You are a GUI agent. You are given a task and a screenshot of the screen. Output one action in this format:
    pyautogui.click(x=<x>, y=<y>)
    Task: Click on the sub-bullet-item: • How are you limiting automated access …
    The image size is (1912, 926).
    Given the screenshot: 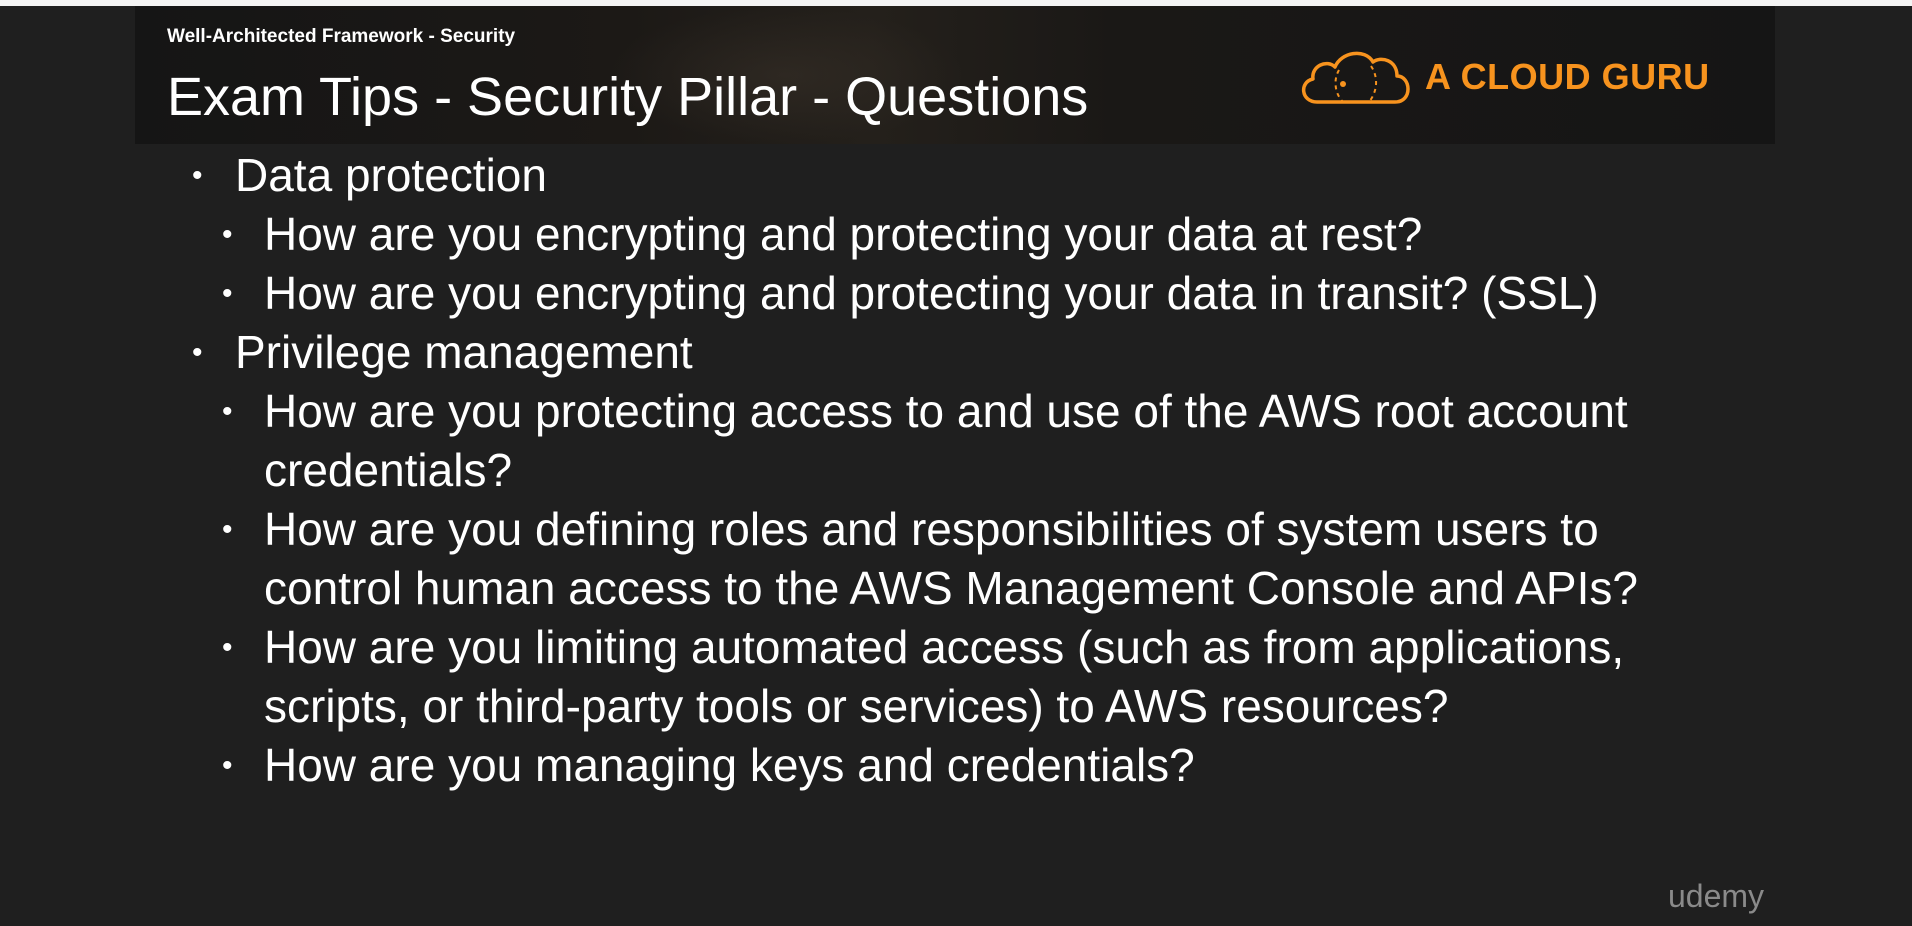 What is the action you would take?
    pyautogui.click(x=937, y=677)
    